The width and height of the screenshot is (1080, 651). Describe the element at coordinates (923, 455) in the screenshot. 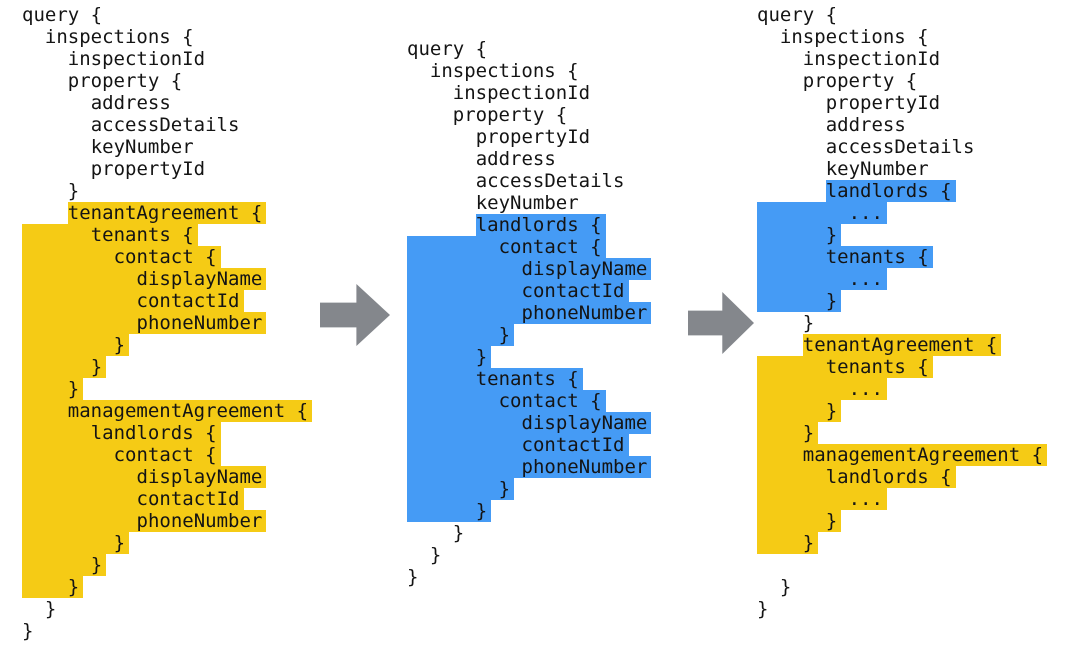

I see `code-line-text: managementAgreement {` at that location.